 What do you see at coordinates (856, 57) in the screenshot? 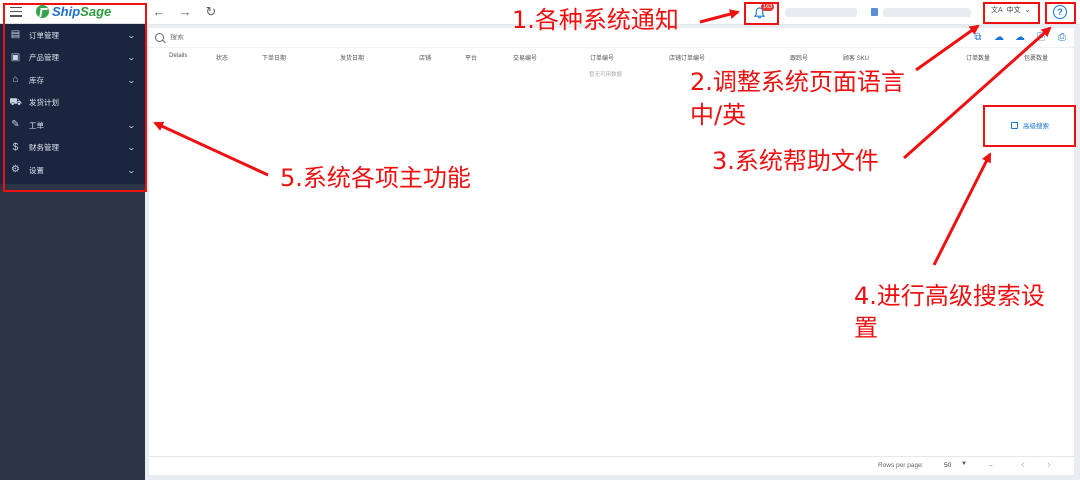
I see `column-header: 顾客 SKU` at bounding box center [856, 57].